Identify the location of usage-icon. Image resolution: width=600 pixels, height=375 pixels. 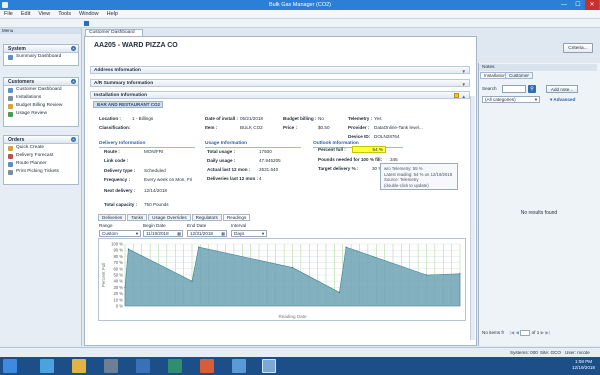
(10, 114).